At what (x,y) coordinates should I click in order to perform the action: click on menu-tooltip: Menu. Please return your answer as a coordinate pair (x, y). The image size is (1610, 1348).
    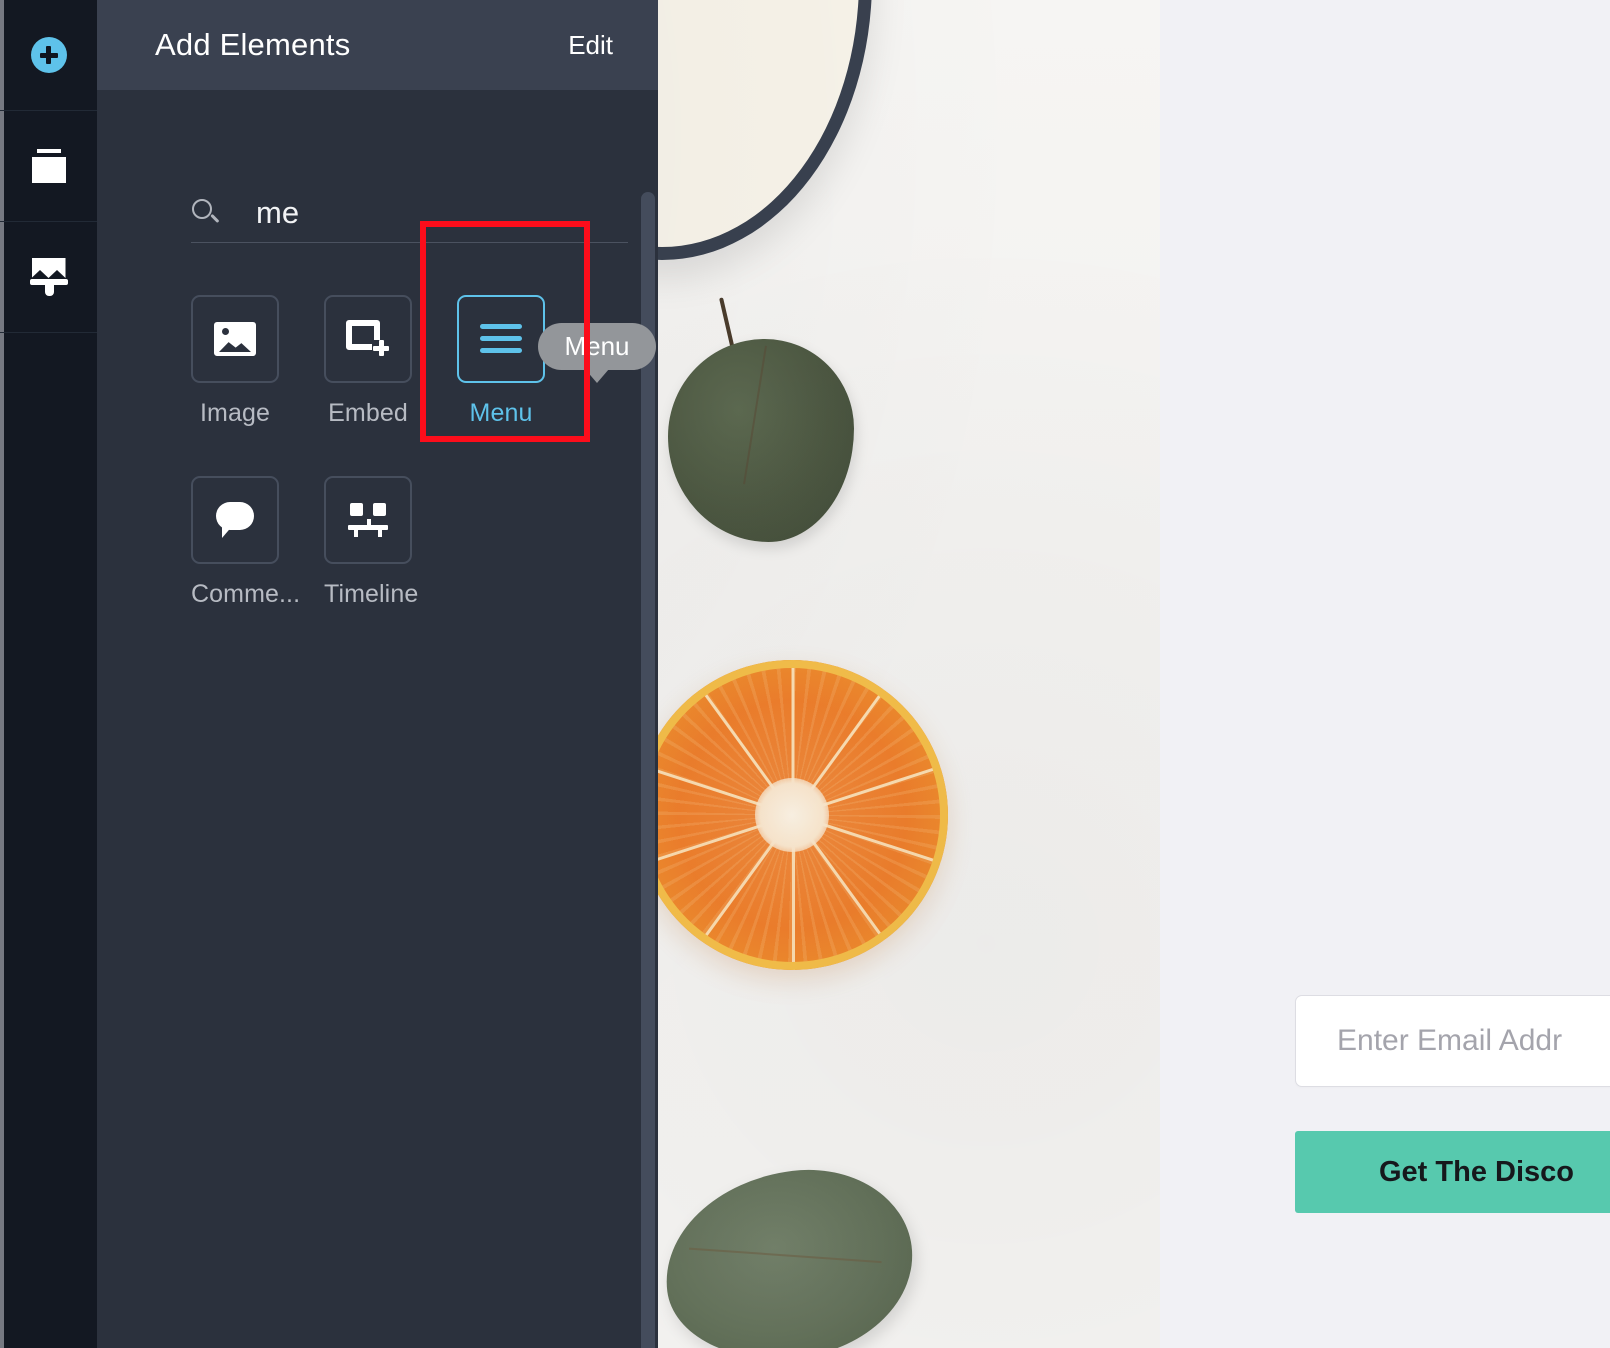
    Looking at the image, I should click on (597, 353).